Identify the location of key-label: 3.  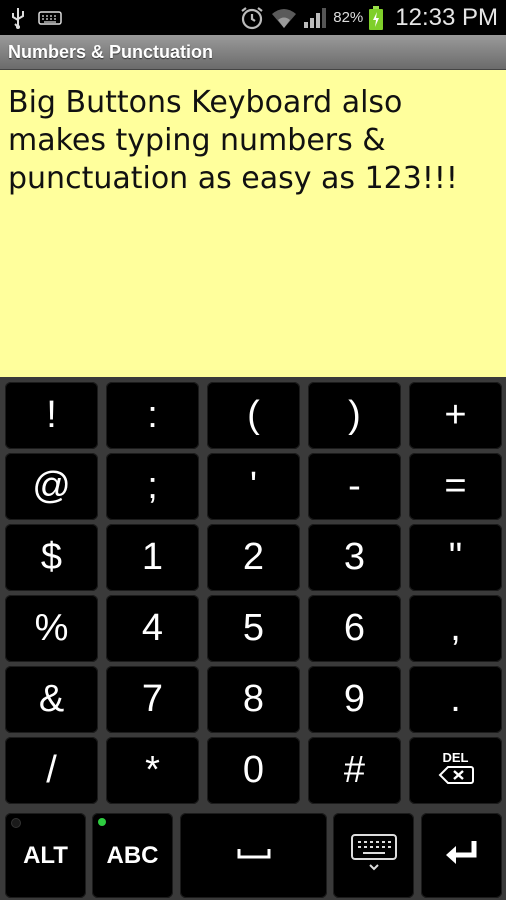
(354, 557).